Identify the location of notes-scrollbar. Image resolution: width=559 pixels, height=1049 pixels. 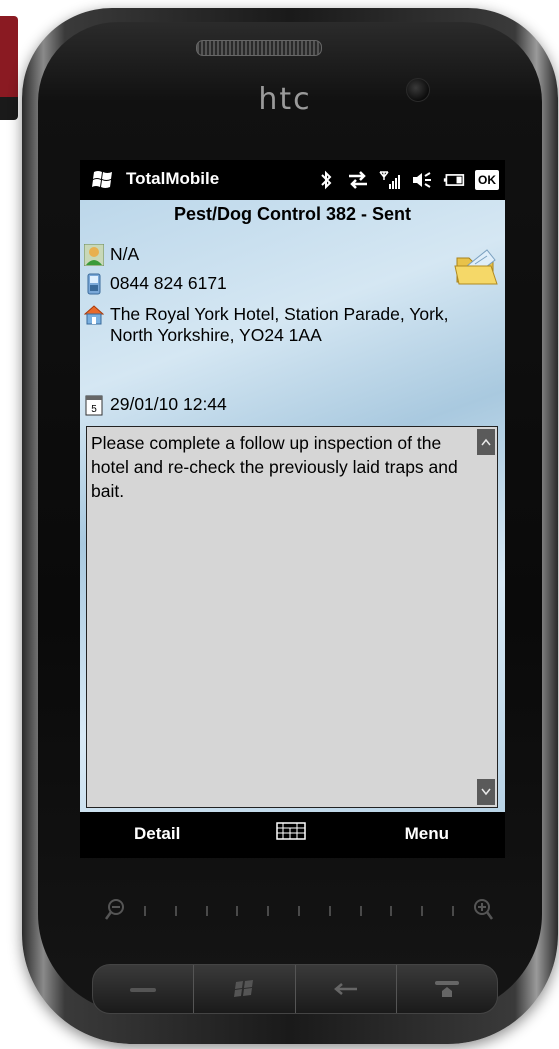
(486, 617).